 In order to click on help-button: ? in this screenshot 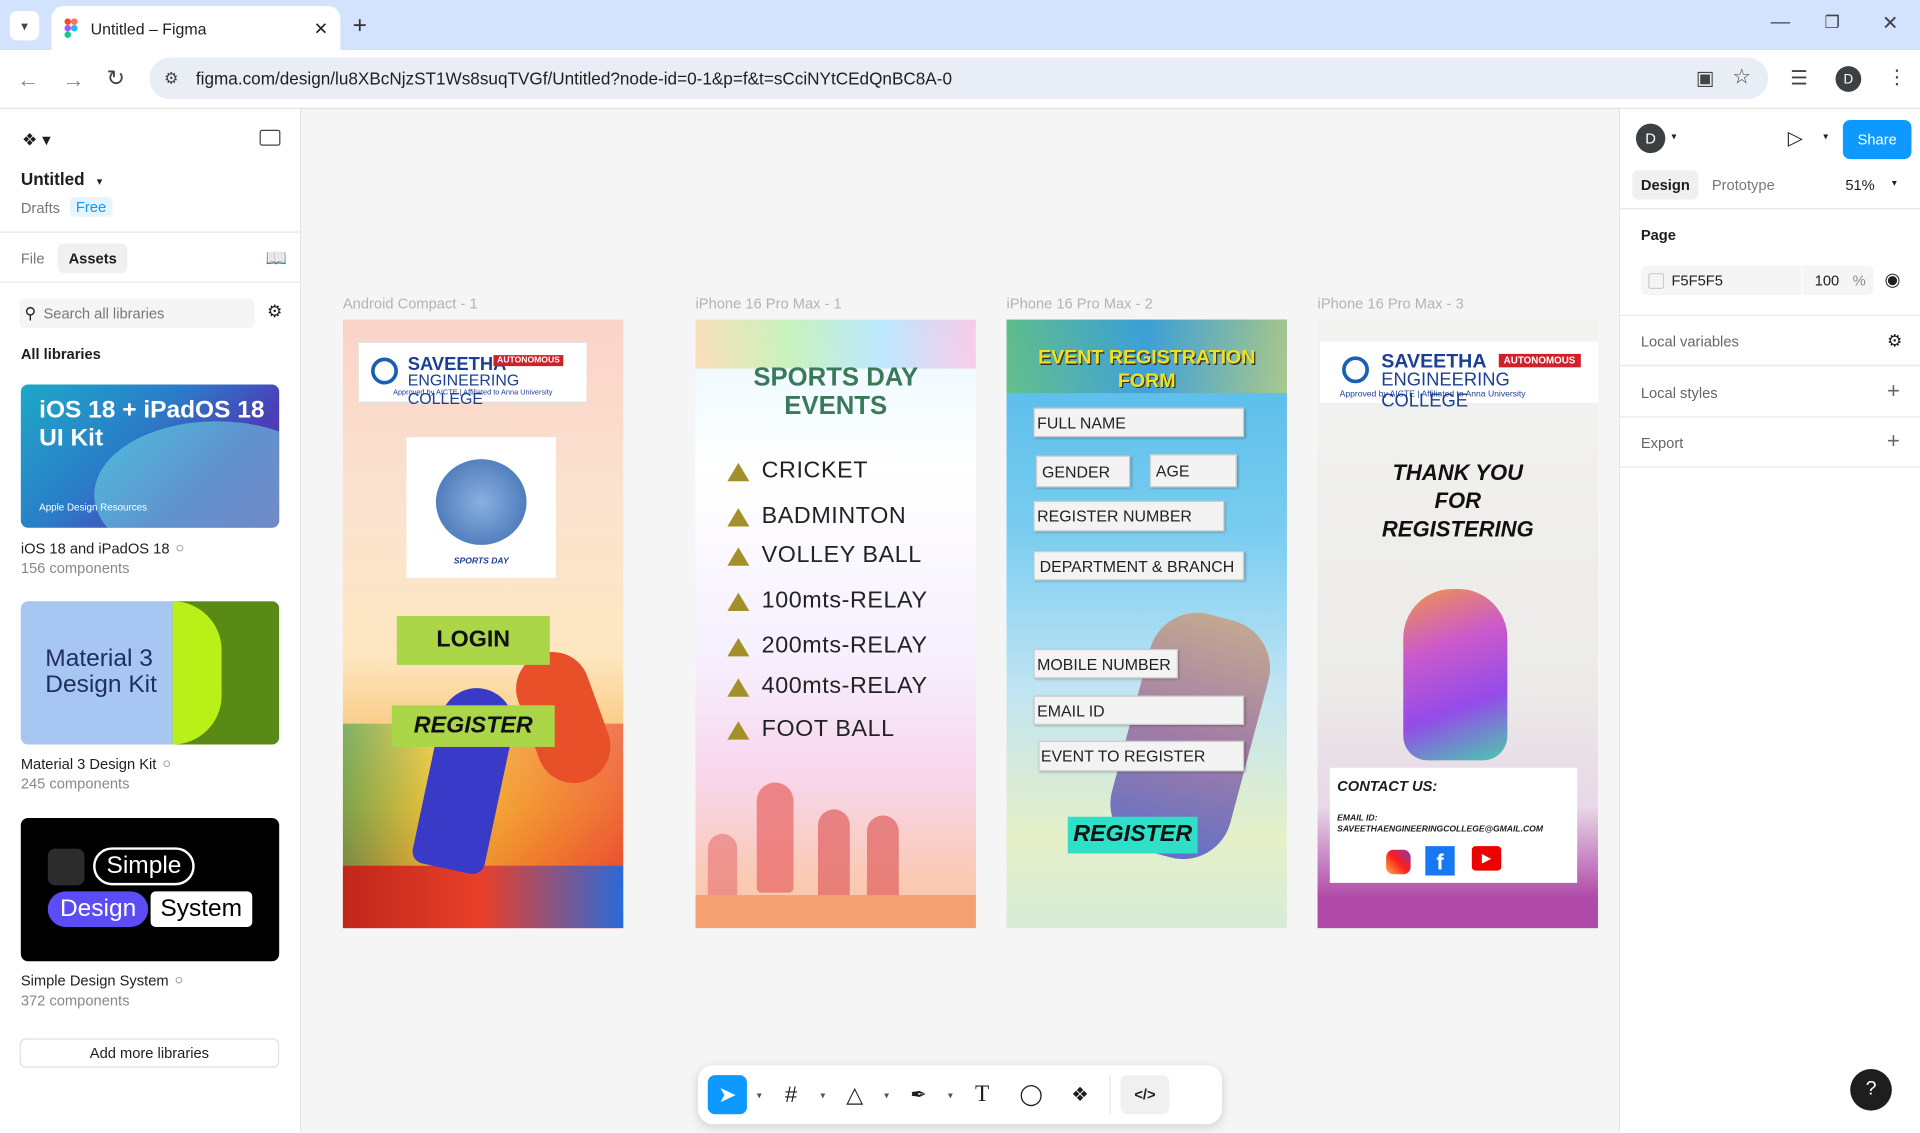, I will do `click(1871, 1089)`.